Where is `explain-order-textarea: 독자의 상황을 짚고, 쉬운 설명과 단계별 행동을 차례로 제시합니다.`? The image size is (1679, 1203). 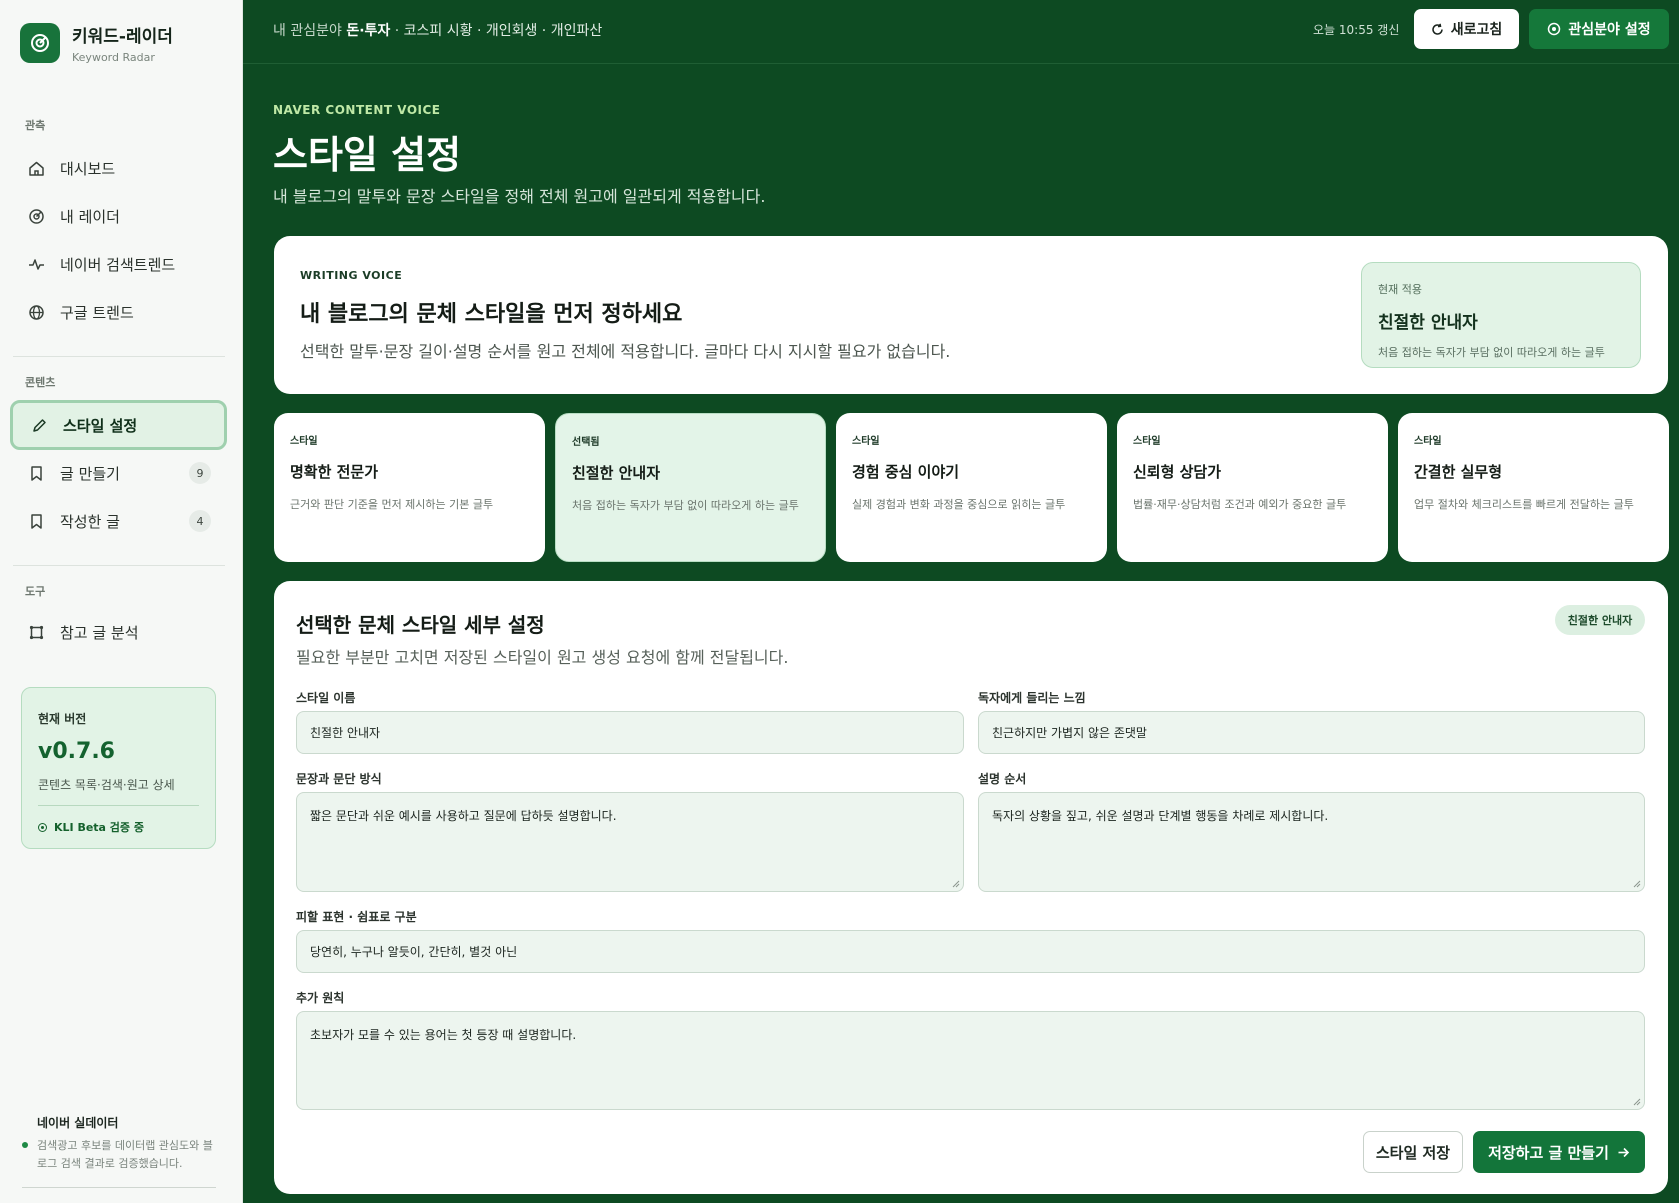
explain-order-textarea: 독자의 상황을 짚고, 쉬운 설명과 단계별 행동을 차례로 제시합니다. is located at coordinates (1311, 842).